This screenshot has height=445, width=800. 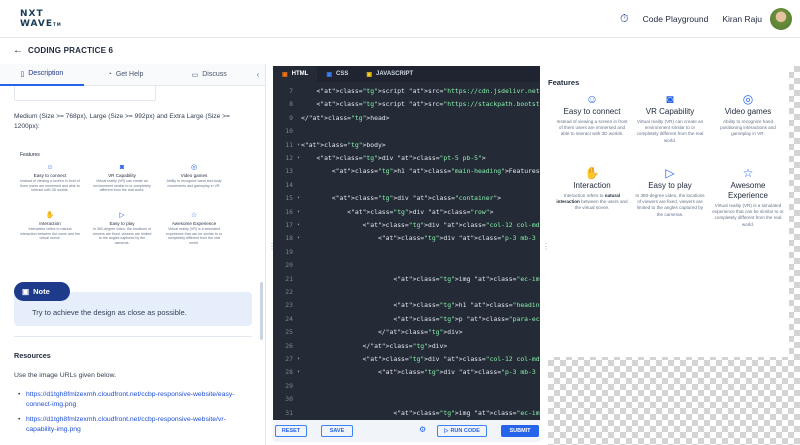 What do you see at coordinates (564, 82) in the screenshot?
I see `preview-title: Features` at bounding box center [564, 82].